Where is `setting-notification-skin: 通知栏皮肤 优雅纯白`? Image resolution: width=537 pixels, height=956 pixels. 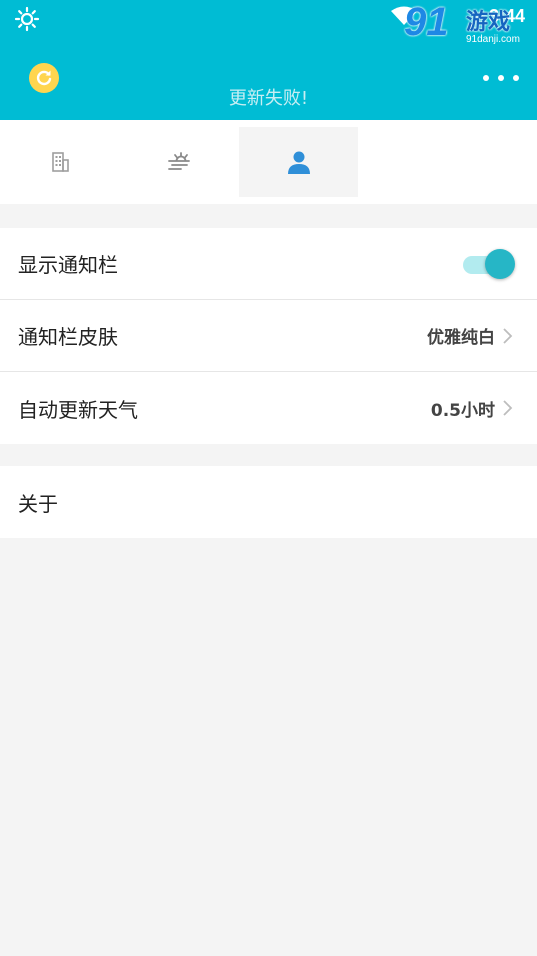
setting-notification-skin: 通知栏皮肤 优雅纯白 is located at coordinates (268, 336).